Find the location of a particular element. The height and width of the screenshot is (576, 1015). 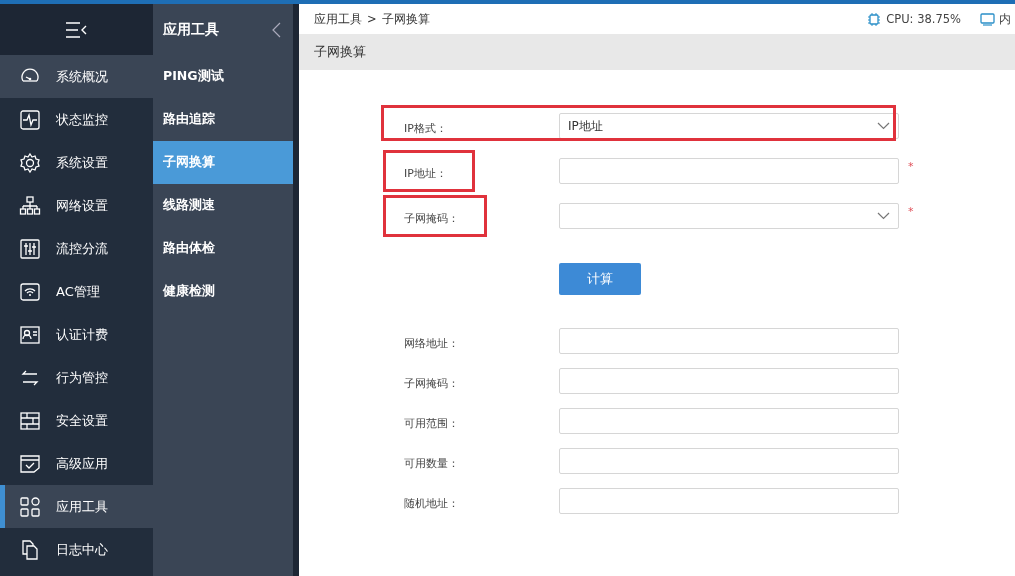

nav-item: 应用工具 is located at coordinates (76, 506).